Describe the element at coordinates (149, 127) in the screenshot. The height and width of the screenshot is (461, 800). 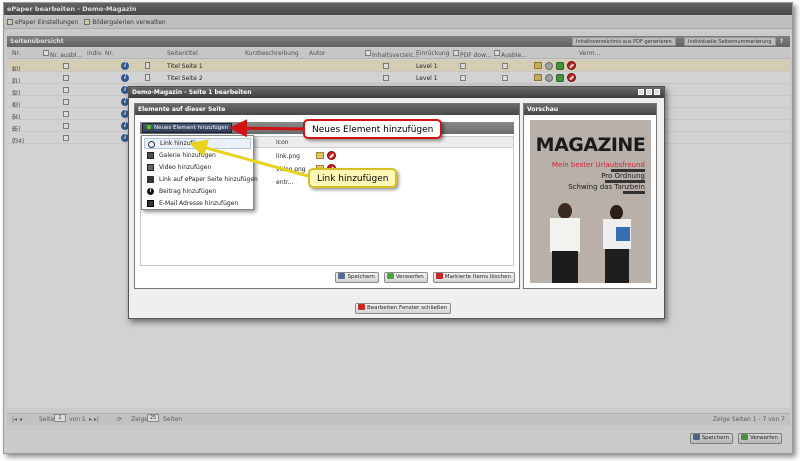
I see `add-icon` at that location.